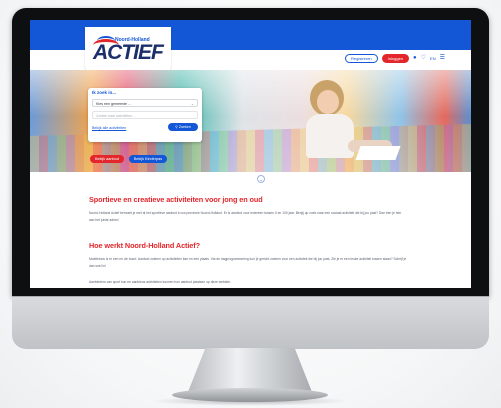 The height and width of the screenshot is (408, 501). Describe the element at coordinates (107, 159) in the screenshot. I see `view-offer-button: Bekijk aanbod` at that location.